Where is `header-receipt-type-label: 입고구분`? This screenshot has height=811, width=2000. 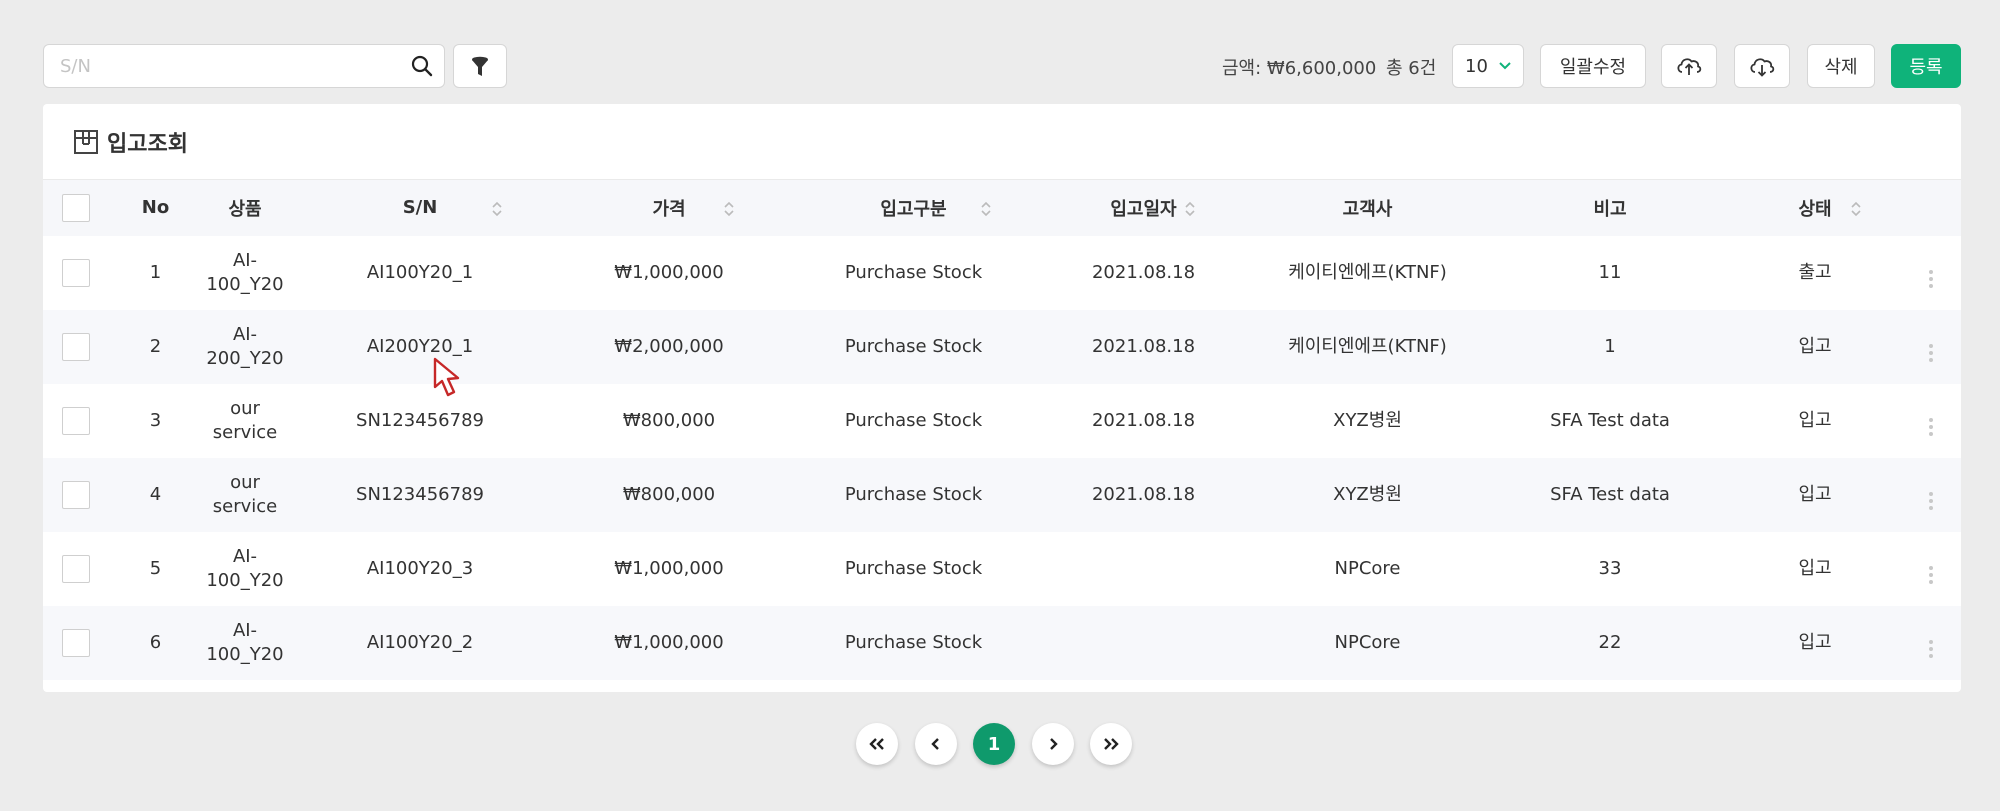 header-receipt-type-label: 입고구분 is located at coordinates (913, 209).